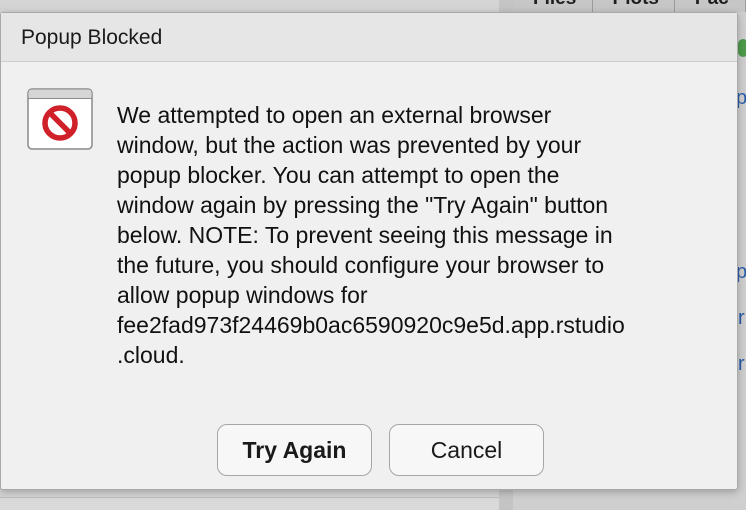 Image resolution: width=746 pixels, height=510 pixels. I want to click on try-again-button: Try Again, so click(294, 450).